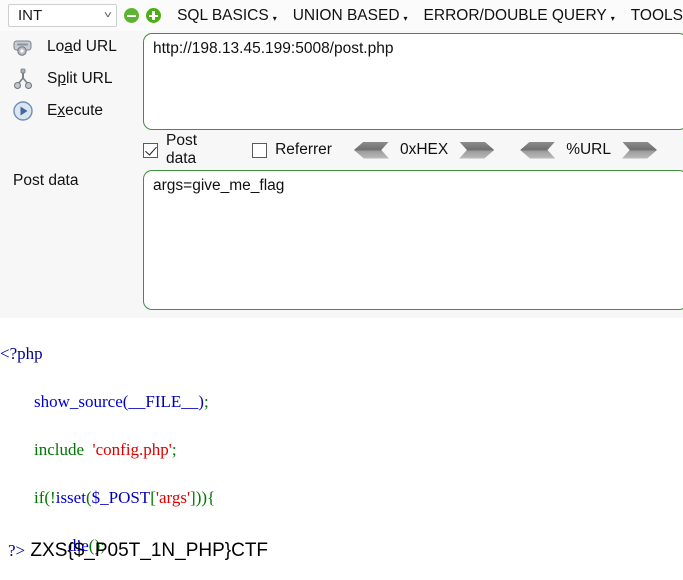  What do you see at coordinates (515, 15) in the screenshot?
I see `menu-item-label: ERROR/DOUBLE QUERY` at bounding box center [515, 15].